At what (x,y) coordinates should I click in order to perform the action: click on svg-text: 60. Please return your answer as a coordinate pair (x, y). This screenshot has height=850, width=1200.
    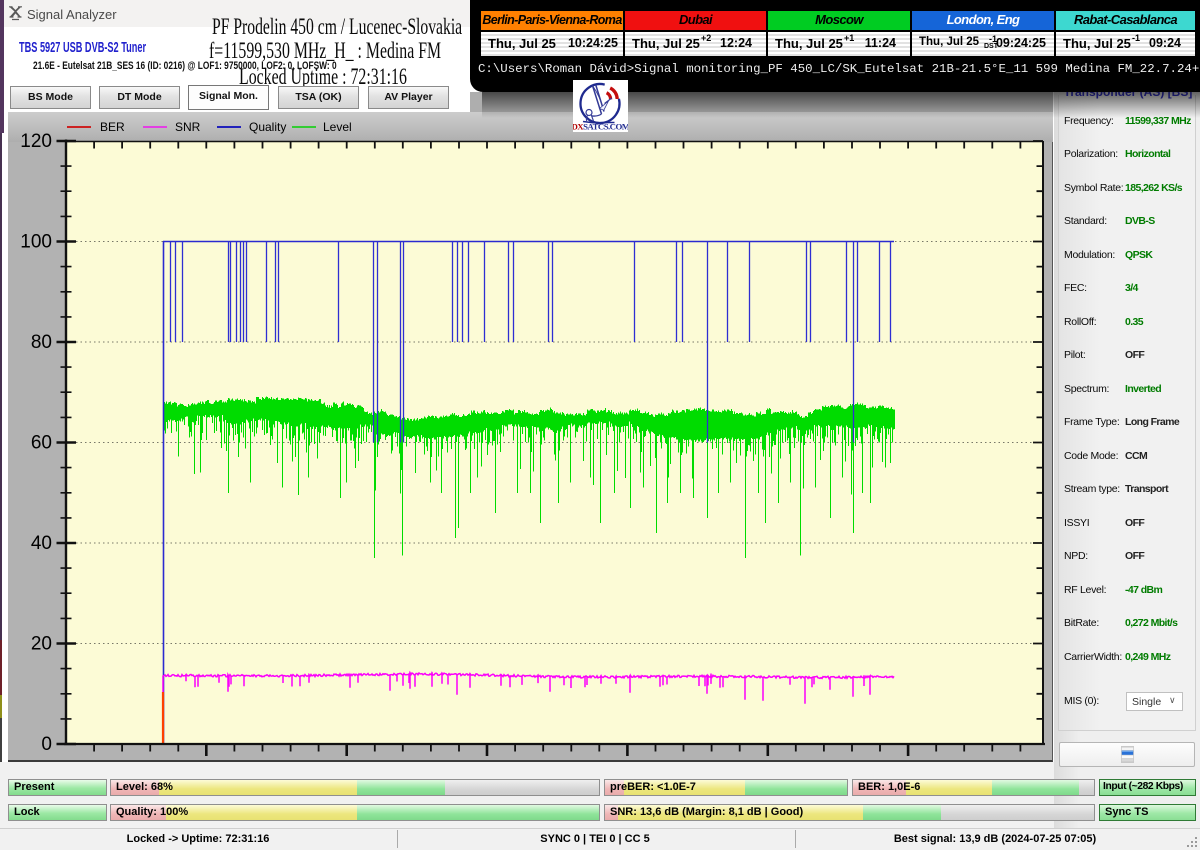
    Looking at the image, I should click on (41, 443).